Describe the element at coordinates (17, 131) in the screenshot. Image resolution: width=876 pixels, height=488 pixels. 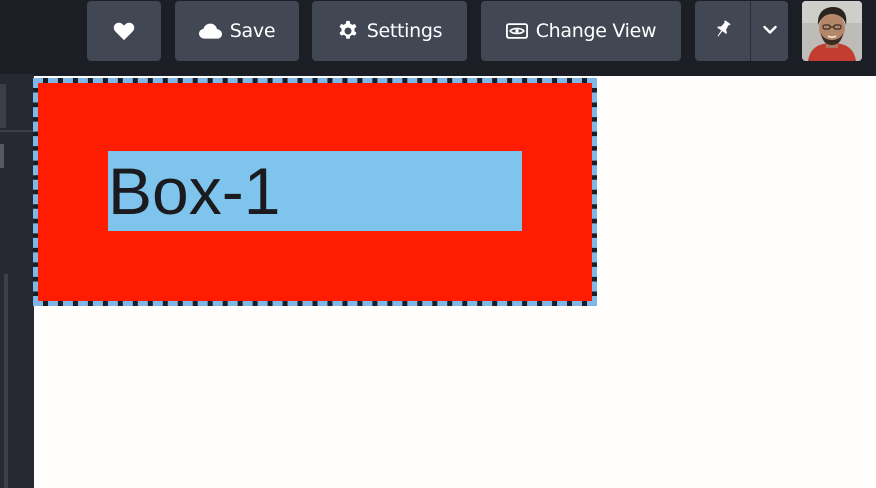
I see `panel-divider` at that location.